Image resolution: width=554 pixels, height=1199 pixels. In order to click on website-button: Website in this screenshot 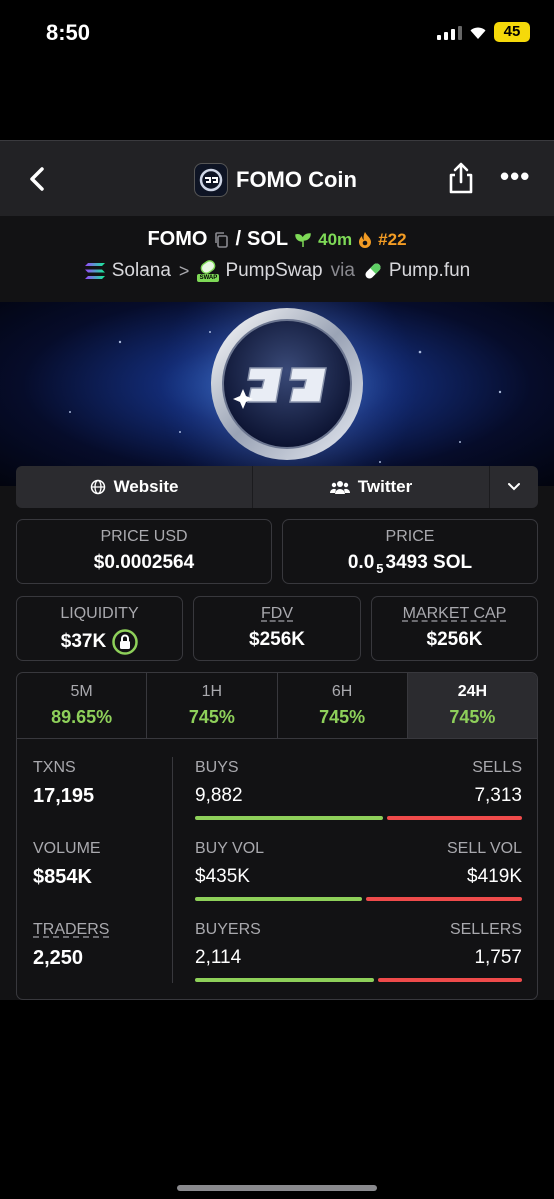, I will do `click(134, 487)`.